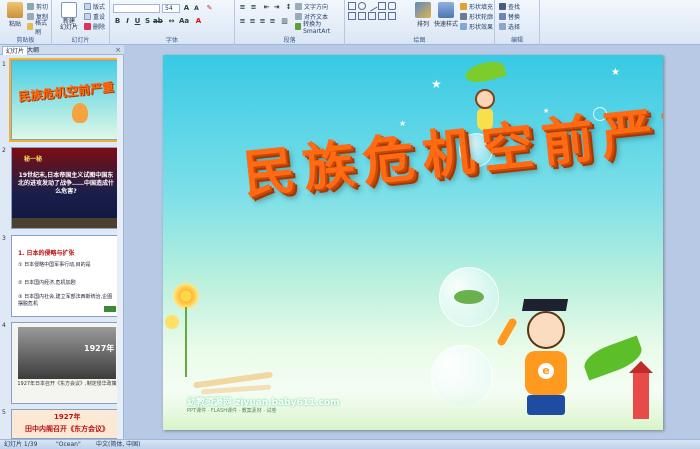  I want to click on slides-group: 新建 幻灯片 版式 重设 删除 幻灯片, so click(81, 22).